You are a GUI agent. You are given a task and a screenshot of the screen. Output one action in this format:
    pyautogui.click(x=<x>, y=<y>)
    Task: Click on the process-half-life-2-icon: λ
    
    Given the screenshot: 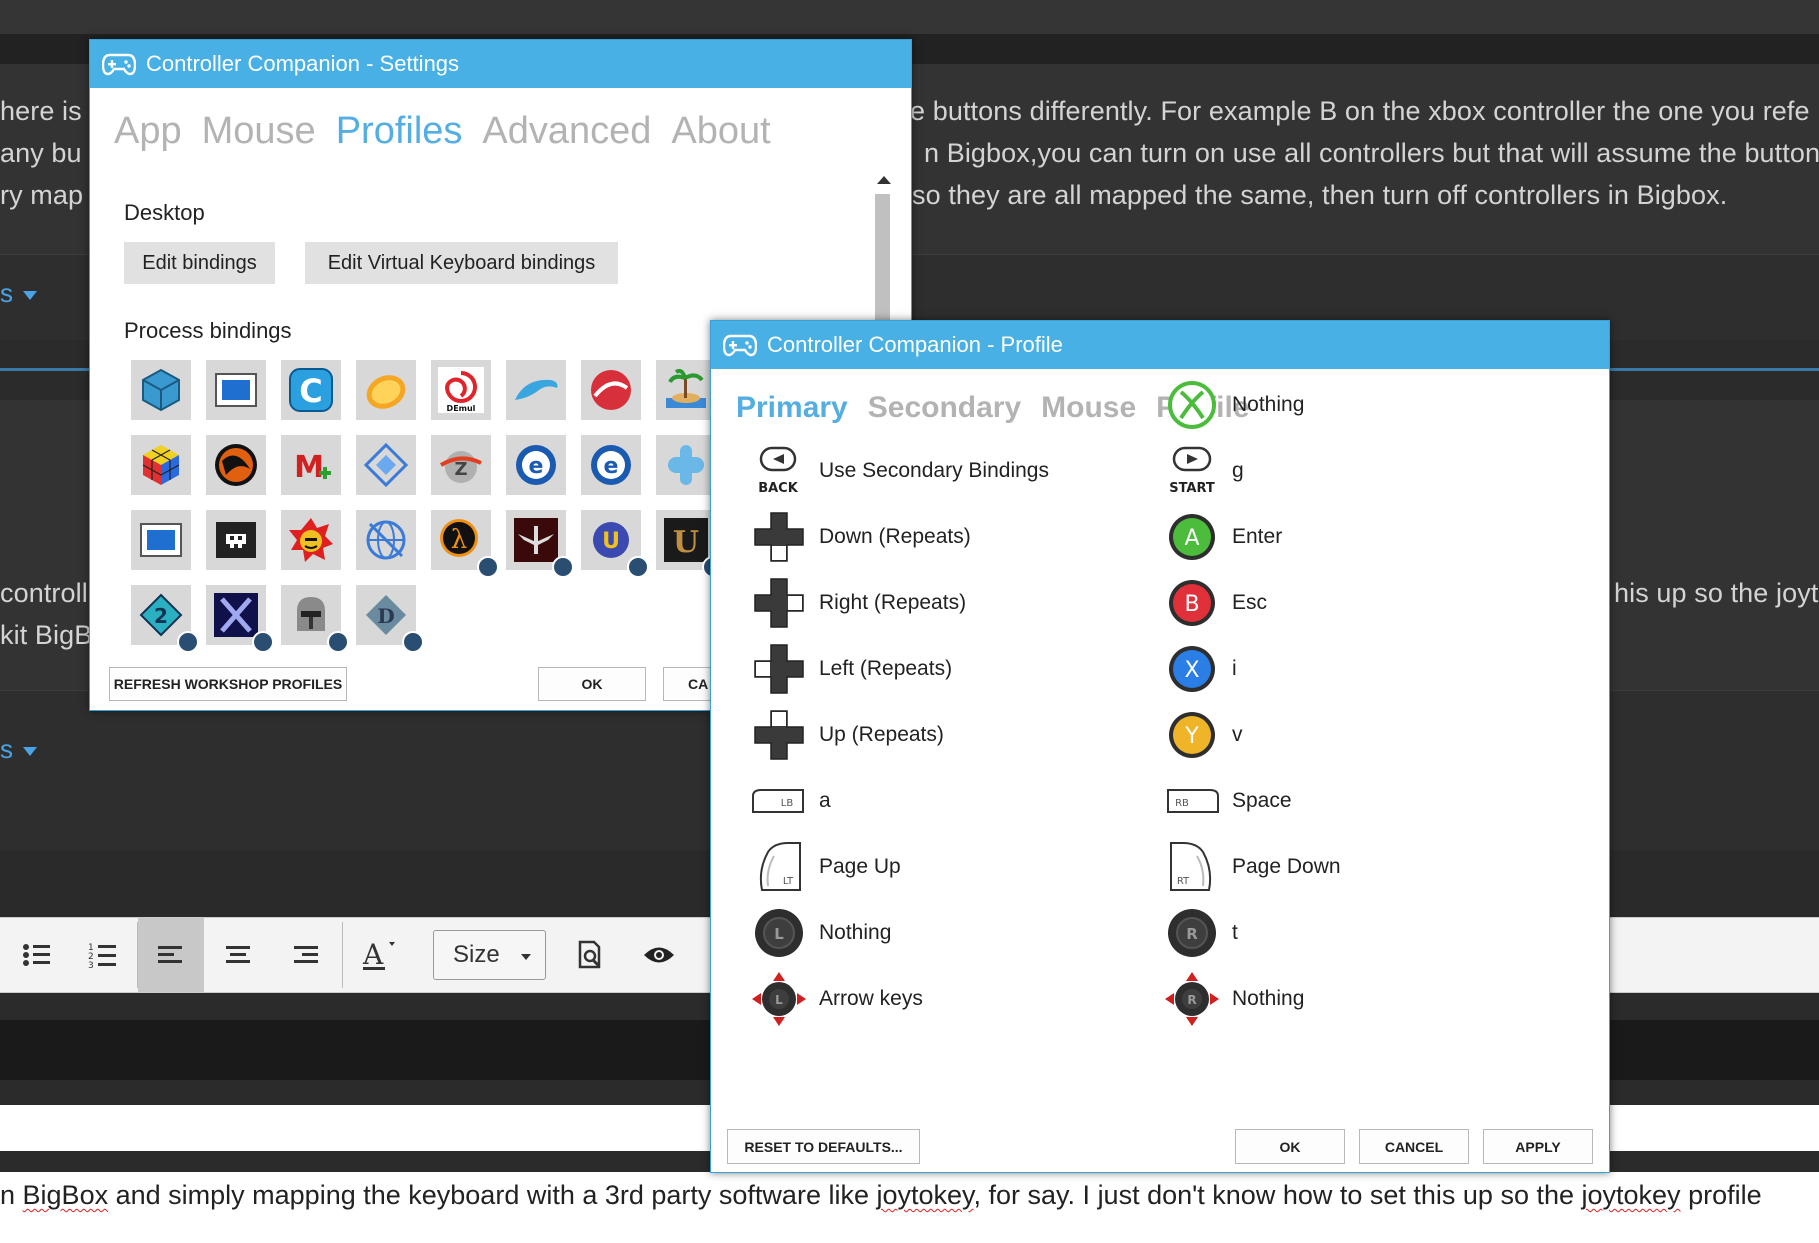 What is the action you would take?
    pyautogui.click(x=465, y=544)
    